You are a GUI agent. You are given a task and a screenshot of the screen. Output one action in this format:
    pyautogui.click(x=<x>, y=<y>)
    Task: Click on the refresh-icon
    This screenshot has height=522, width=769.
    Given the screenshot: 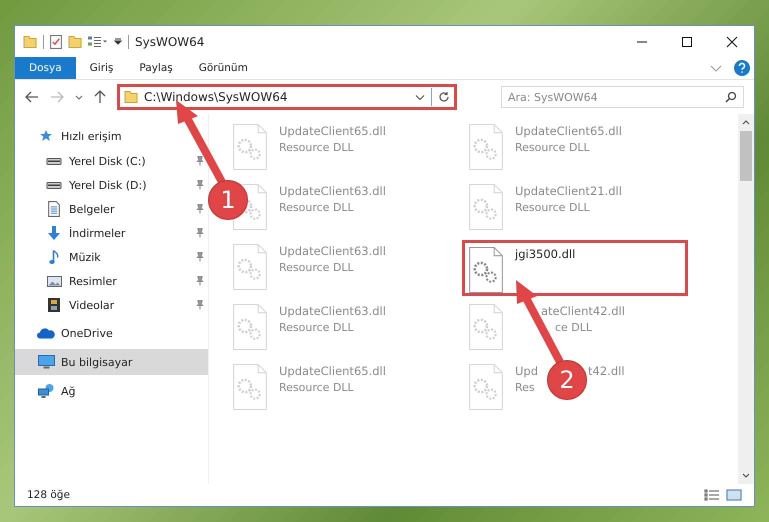 What is the action you would take?
    pyautogui.click(x=444, y=97)
    